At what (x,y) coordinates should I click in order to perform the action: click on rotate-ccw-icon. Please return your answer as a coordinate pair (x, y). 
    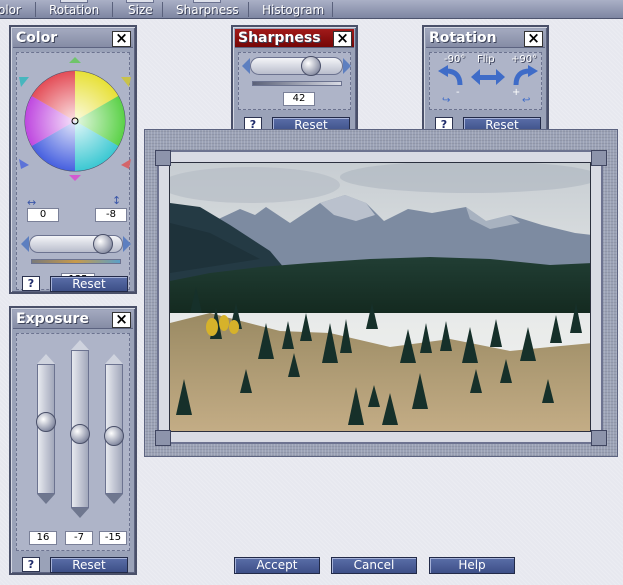
    Looking at the image, I should click on (451, 77).